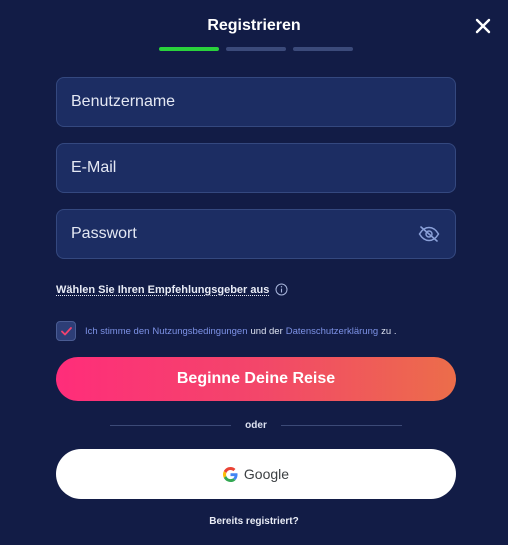 The width and height of the screenshot is (508, 545). I want to click on close-icon, so click(483, 26).